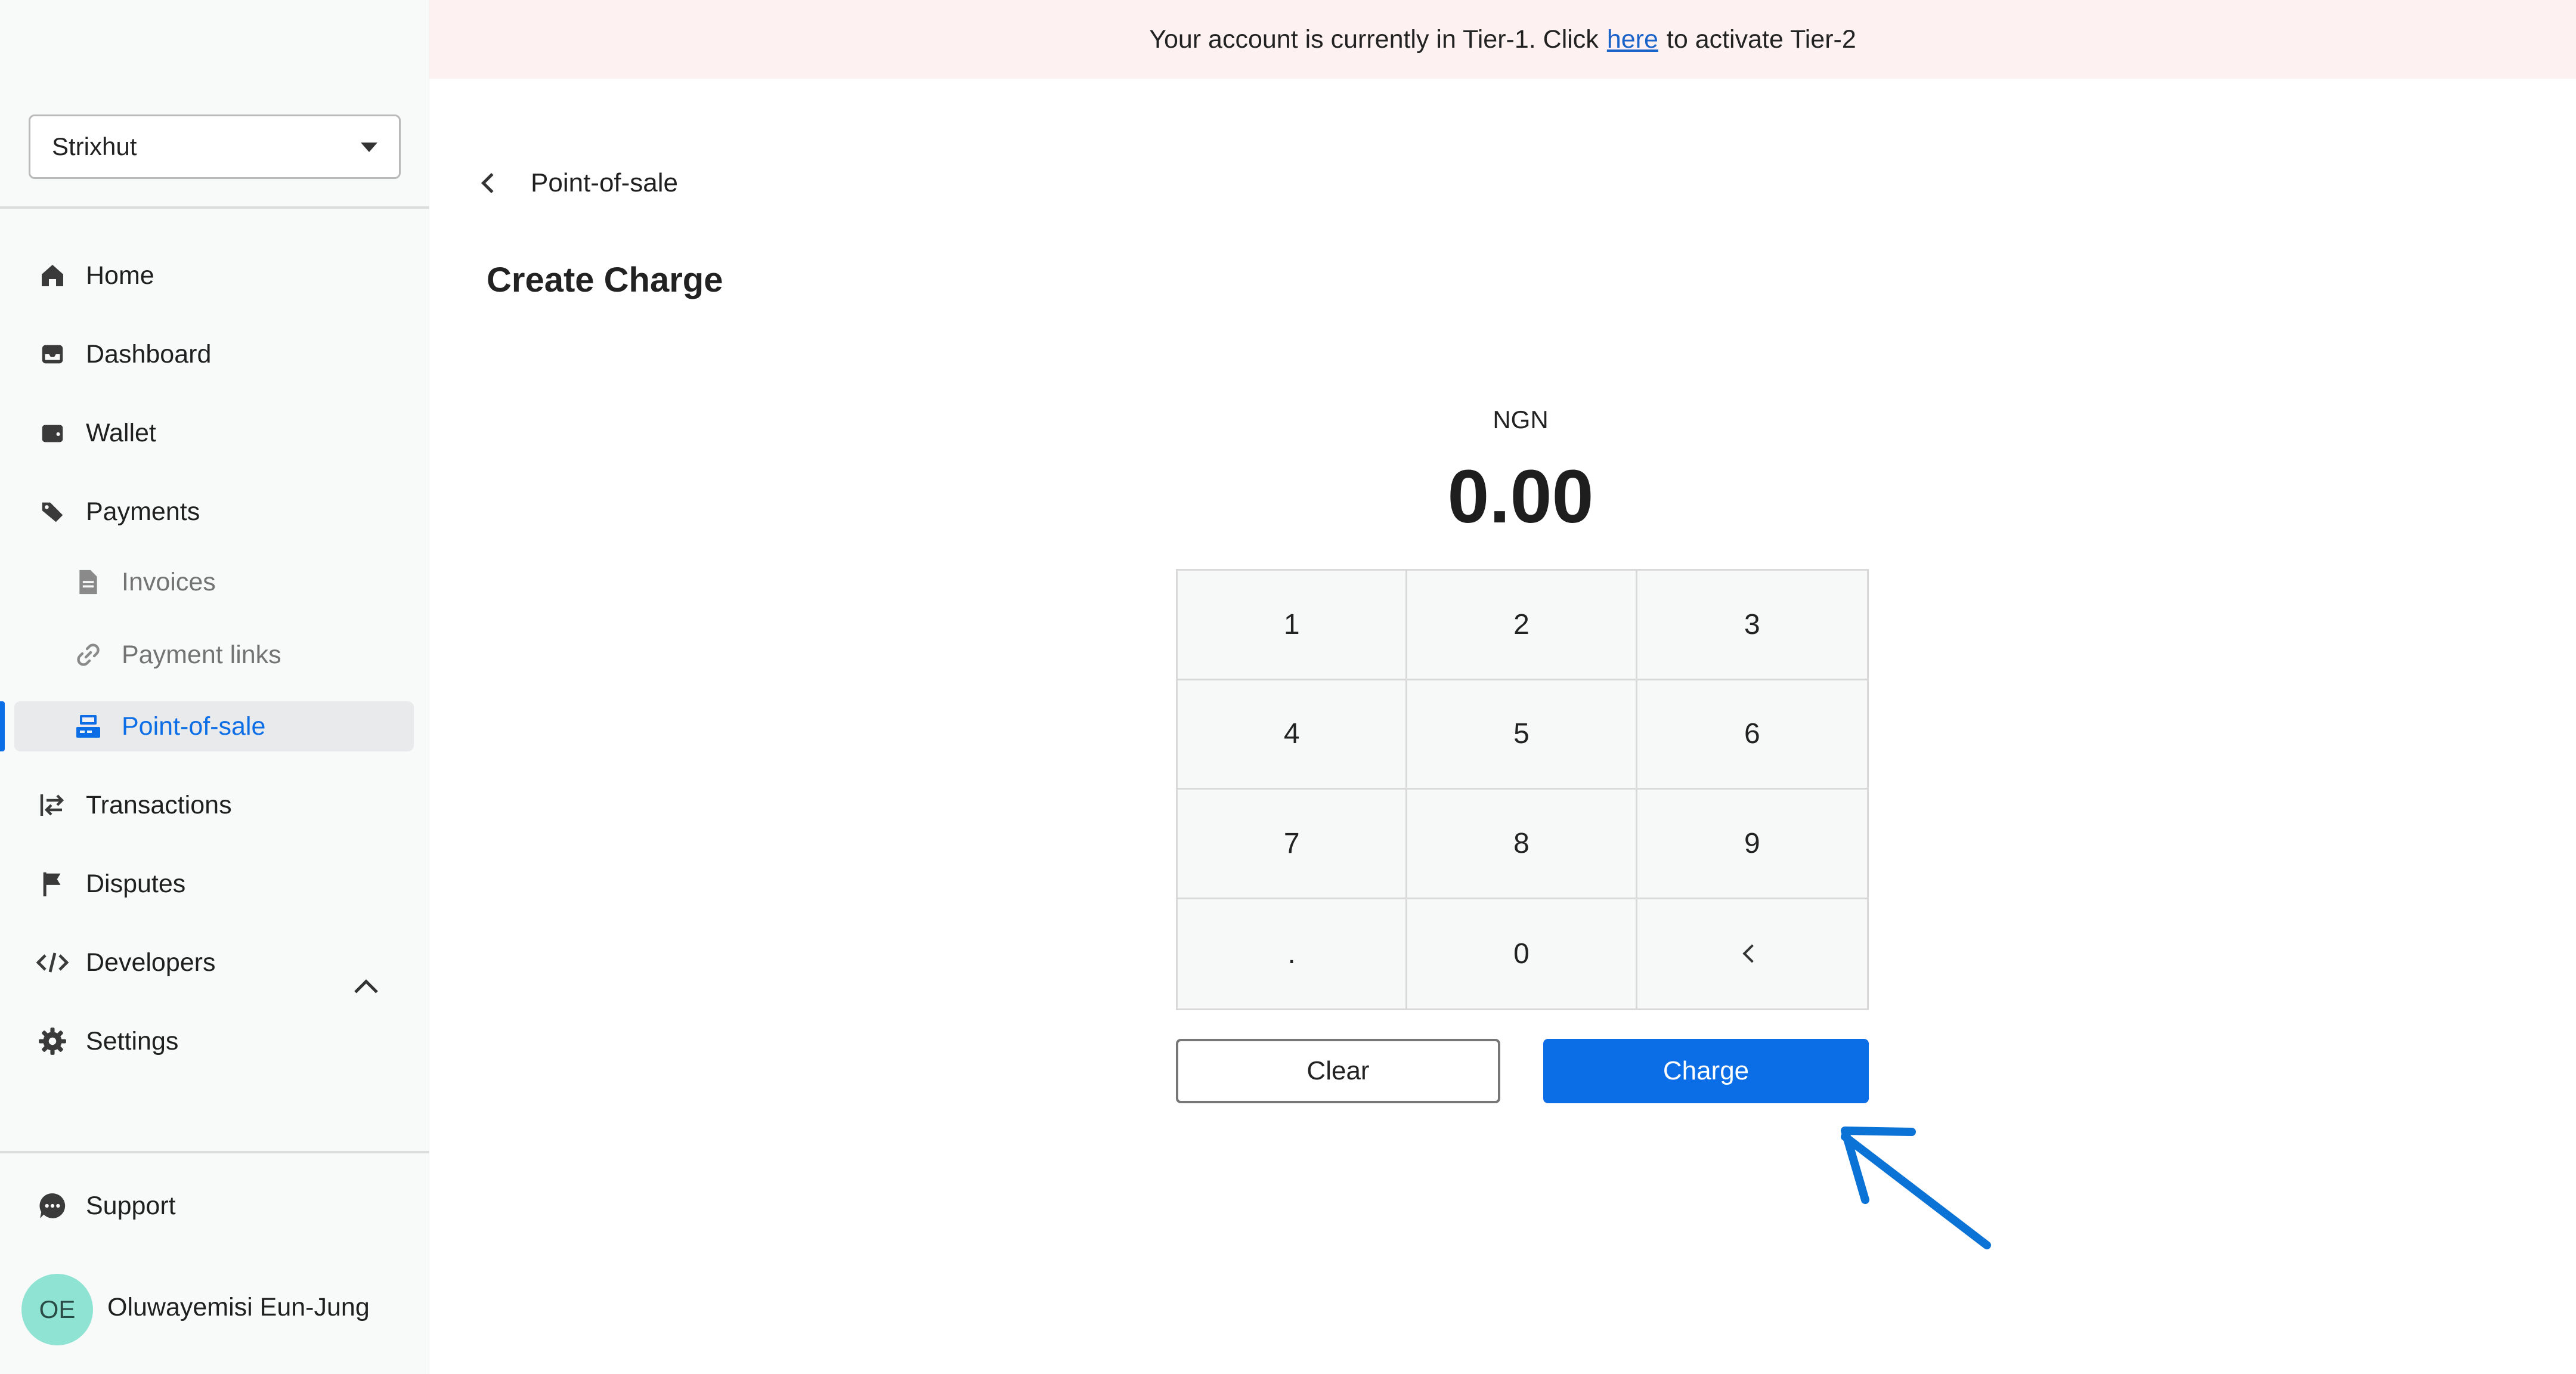 The height and width of the screenshot is (1374, 2576). I want to click on key-backspace, so click(1752, 953).